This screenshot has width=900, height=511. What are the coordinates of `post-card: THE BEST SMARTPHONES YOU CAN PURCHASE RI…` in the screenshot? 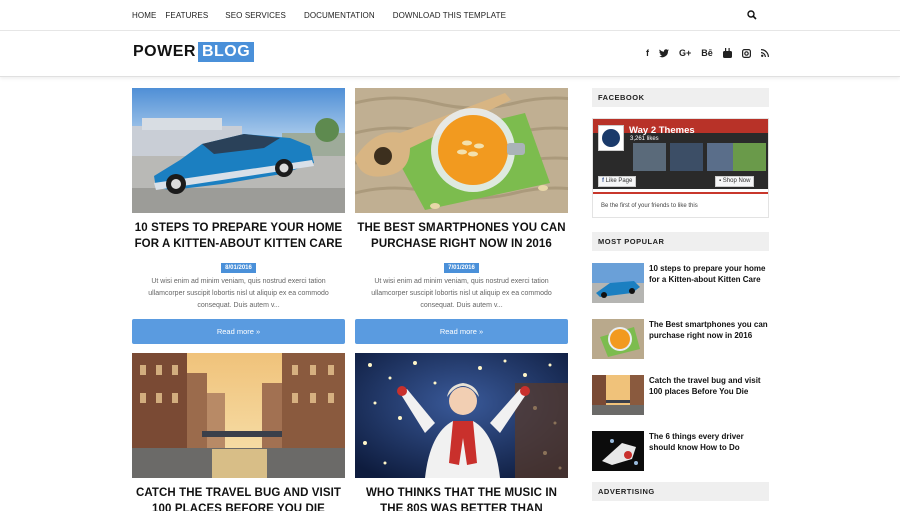 It's located at (461, 218).